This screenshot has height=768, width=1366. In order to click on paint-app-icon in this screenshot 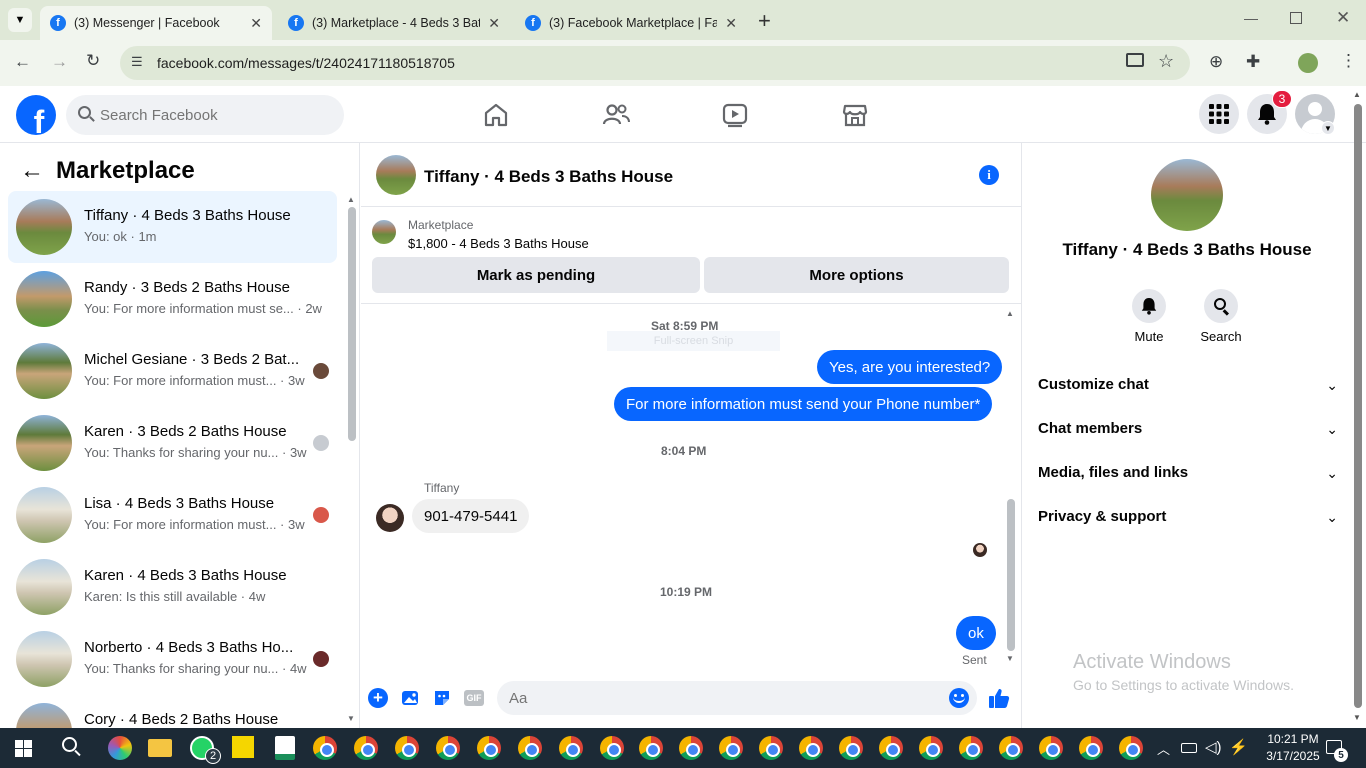, I will do `click(120, 748)`.